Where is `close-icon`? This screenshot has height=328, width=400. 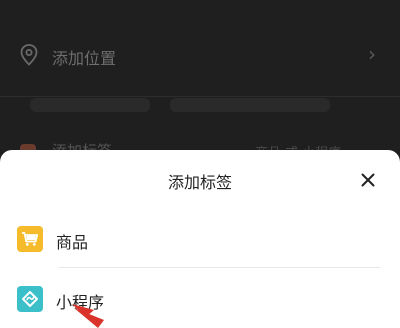 close-icon is located at coordinates (368, 180).